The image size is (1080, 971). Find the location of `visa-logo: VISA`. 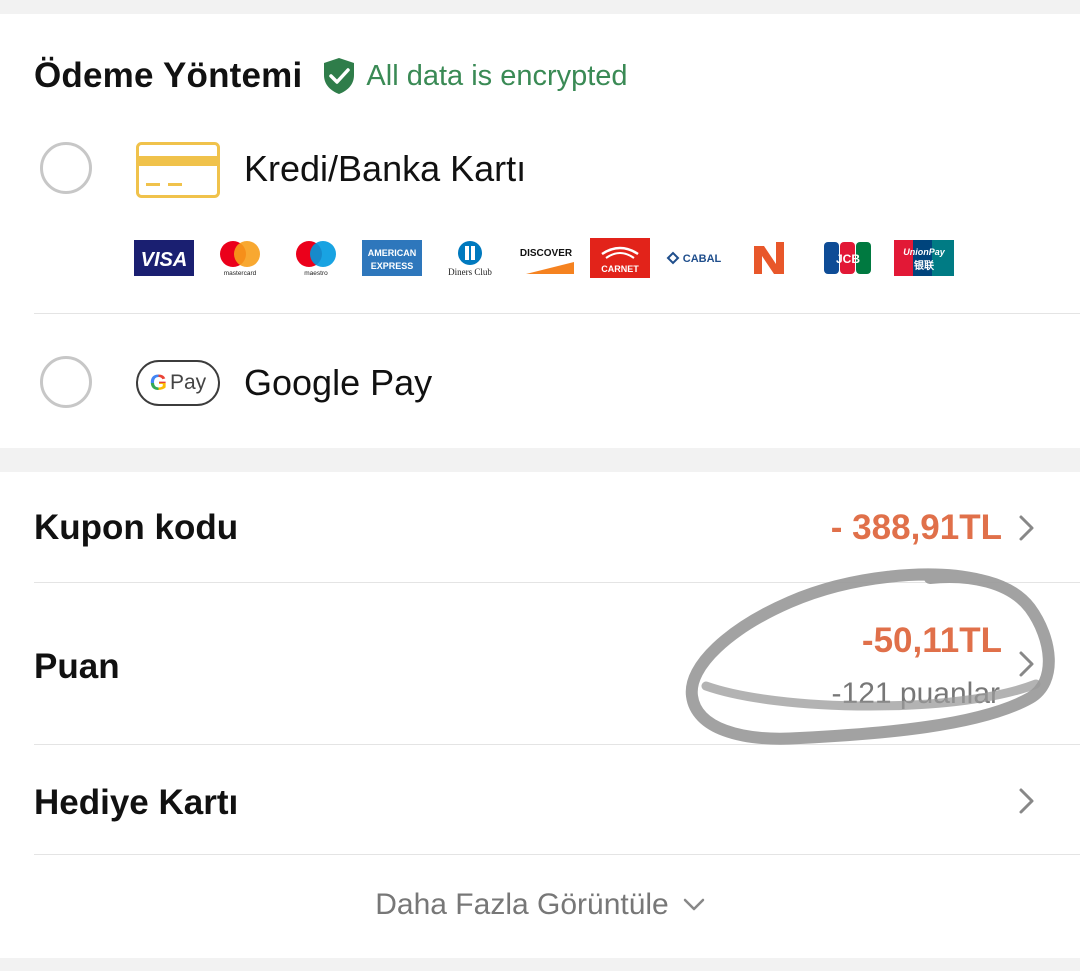

visa-logo: VISA is located at coordinates (164, 258).